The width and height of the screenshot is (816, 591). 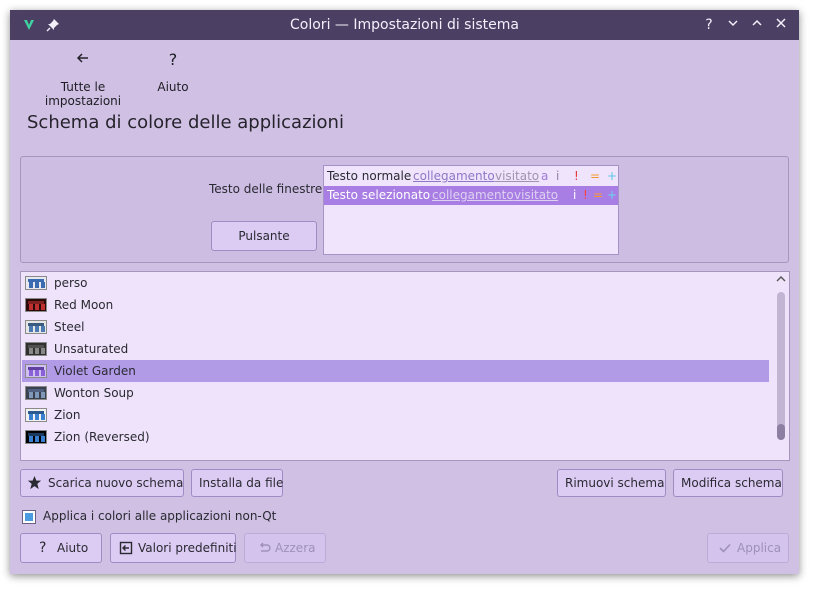 What do you see at coordinates (264, 236) in the screenshot?
I see `preview-button: Pulsante` at bounding box center [264, 236].